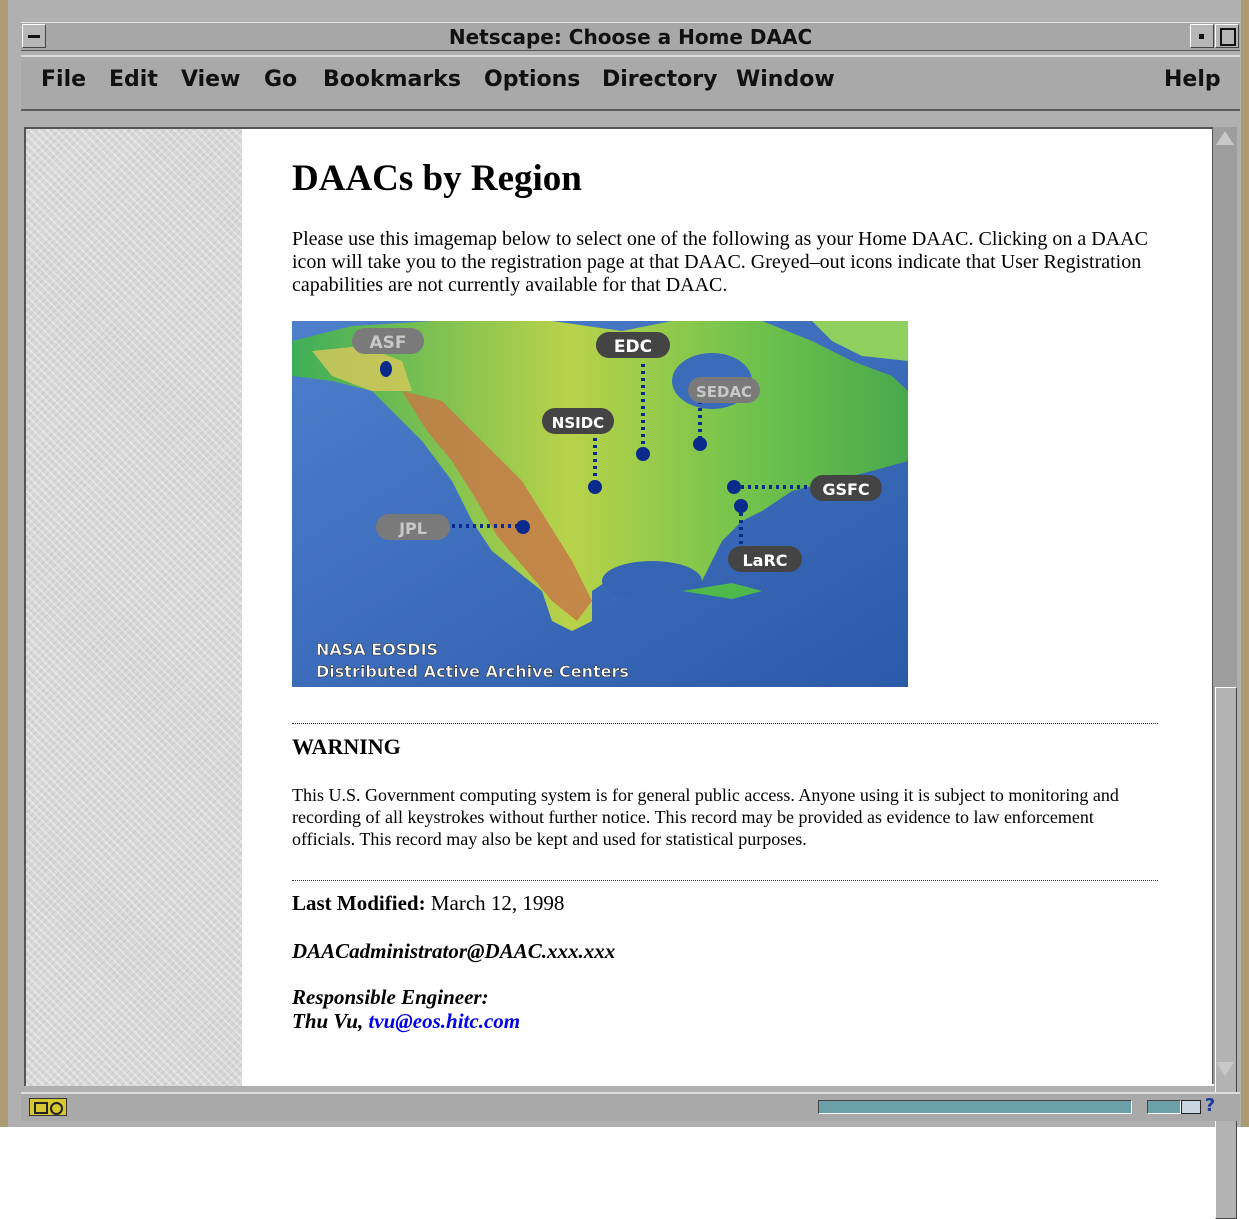 The width and height of the screenshot is (1249, 1219). I want to click on engineer-email-link: tvu@eos.hitc.com, so click(444, 1021).